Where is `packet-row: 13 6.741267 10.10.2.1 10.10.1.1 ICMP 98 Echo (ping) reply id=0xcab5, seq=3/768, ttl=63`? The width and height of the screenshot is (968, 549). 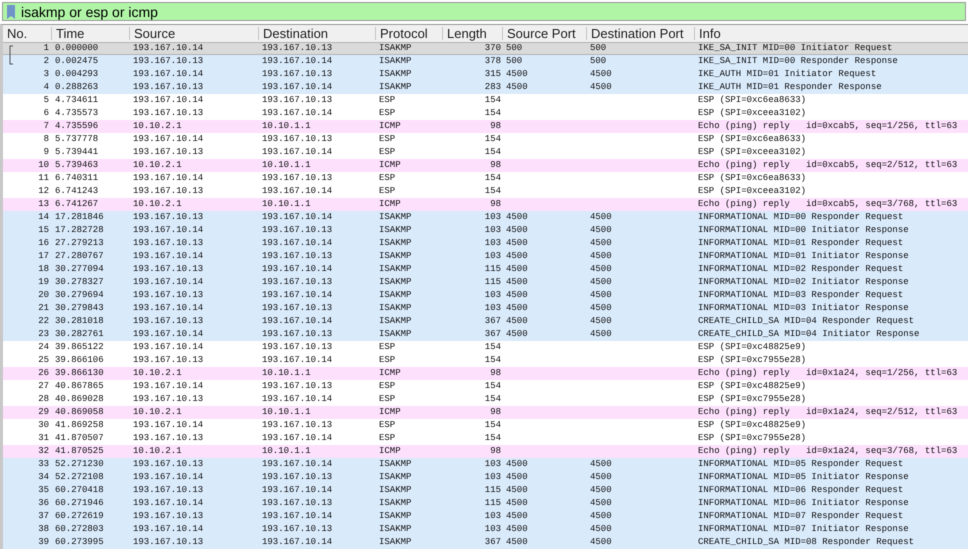
packet-row: 13 6.741267 10.10.2.1 10.10.1.1 ICMP 98 Echo (ping) reply id=0xcab5, seq=3/768, ttl=63 is located at coordinates (485, 204).